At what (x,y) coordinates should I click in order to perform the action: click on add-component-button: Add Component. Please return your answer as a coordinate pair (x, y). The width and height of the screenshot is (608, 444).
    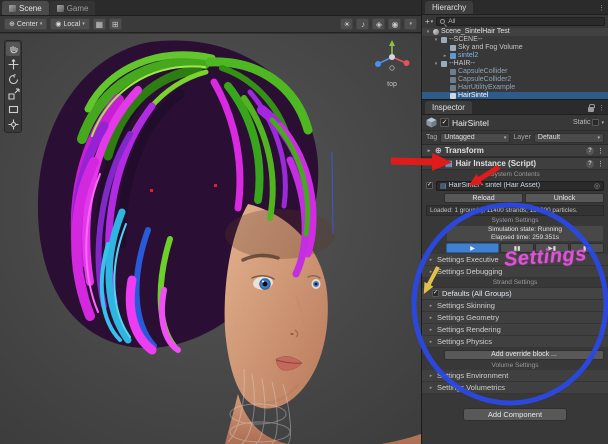
    Looking at the image, I should click on (515, 414).